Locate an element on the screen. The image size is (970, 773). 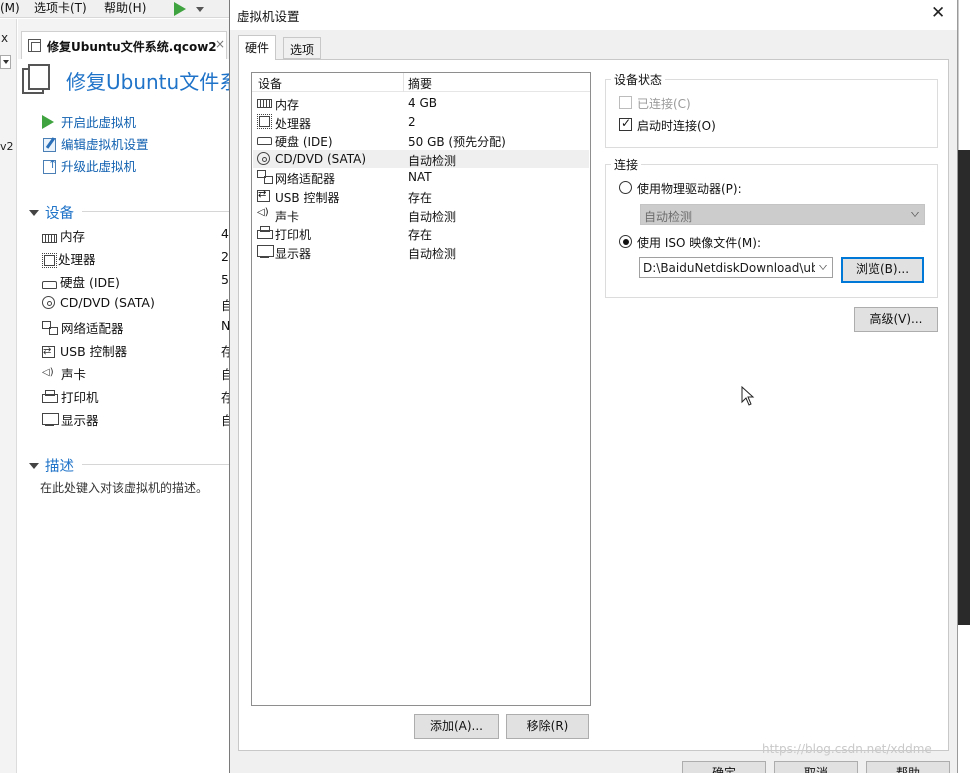
vm-title: 修复Ubuntu文件系统.qcow2 is located at coordinates (147, 82).